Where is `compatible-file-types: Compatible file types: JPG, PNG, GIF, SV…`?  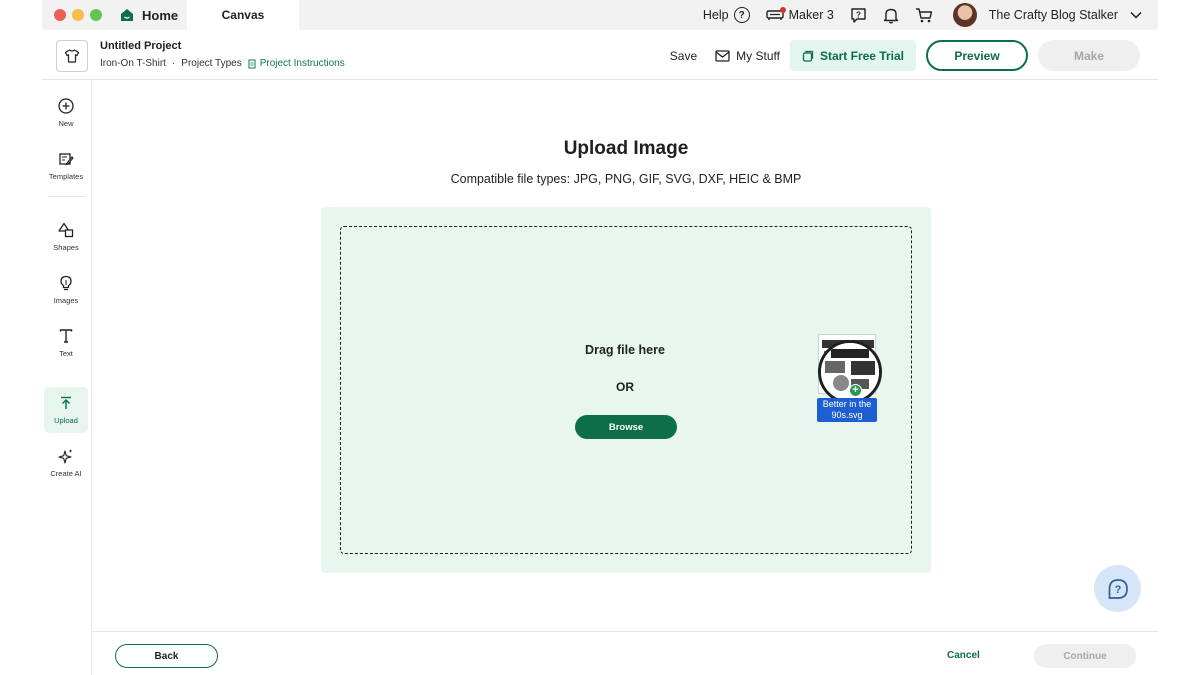
compatible-file-types: Compatible file types: JPG, PNG, GIF, SV… is located at coordinates (626, 179).